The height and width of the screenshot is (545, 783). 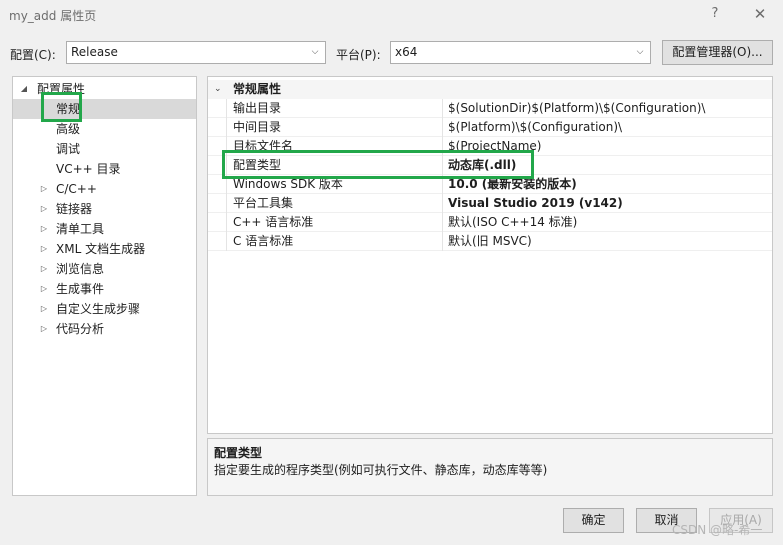 I want to click on property-name: 输出目录, so click(x=257, y=108).